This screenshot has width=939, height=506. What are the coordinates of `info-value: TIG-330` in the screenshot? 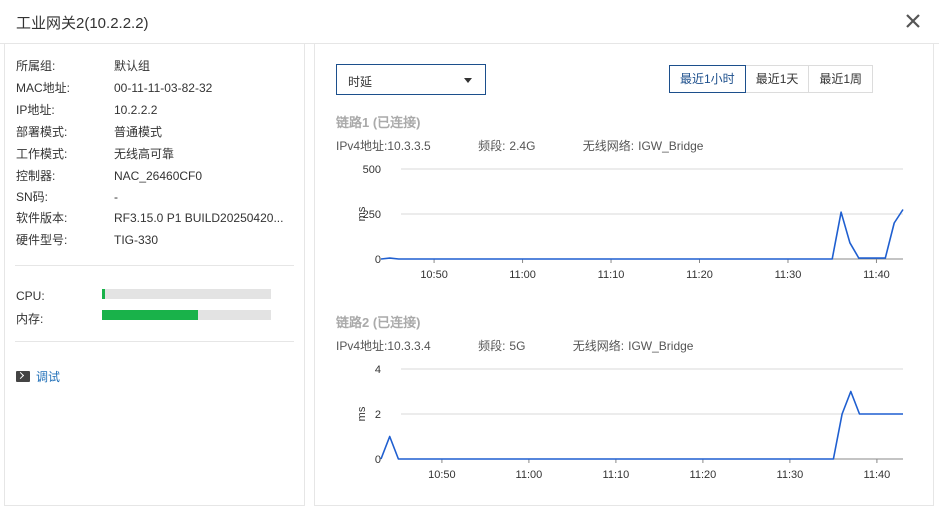 It's located at (136, 240).